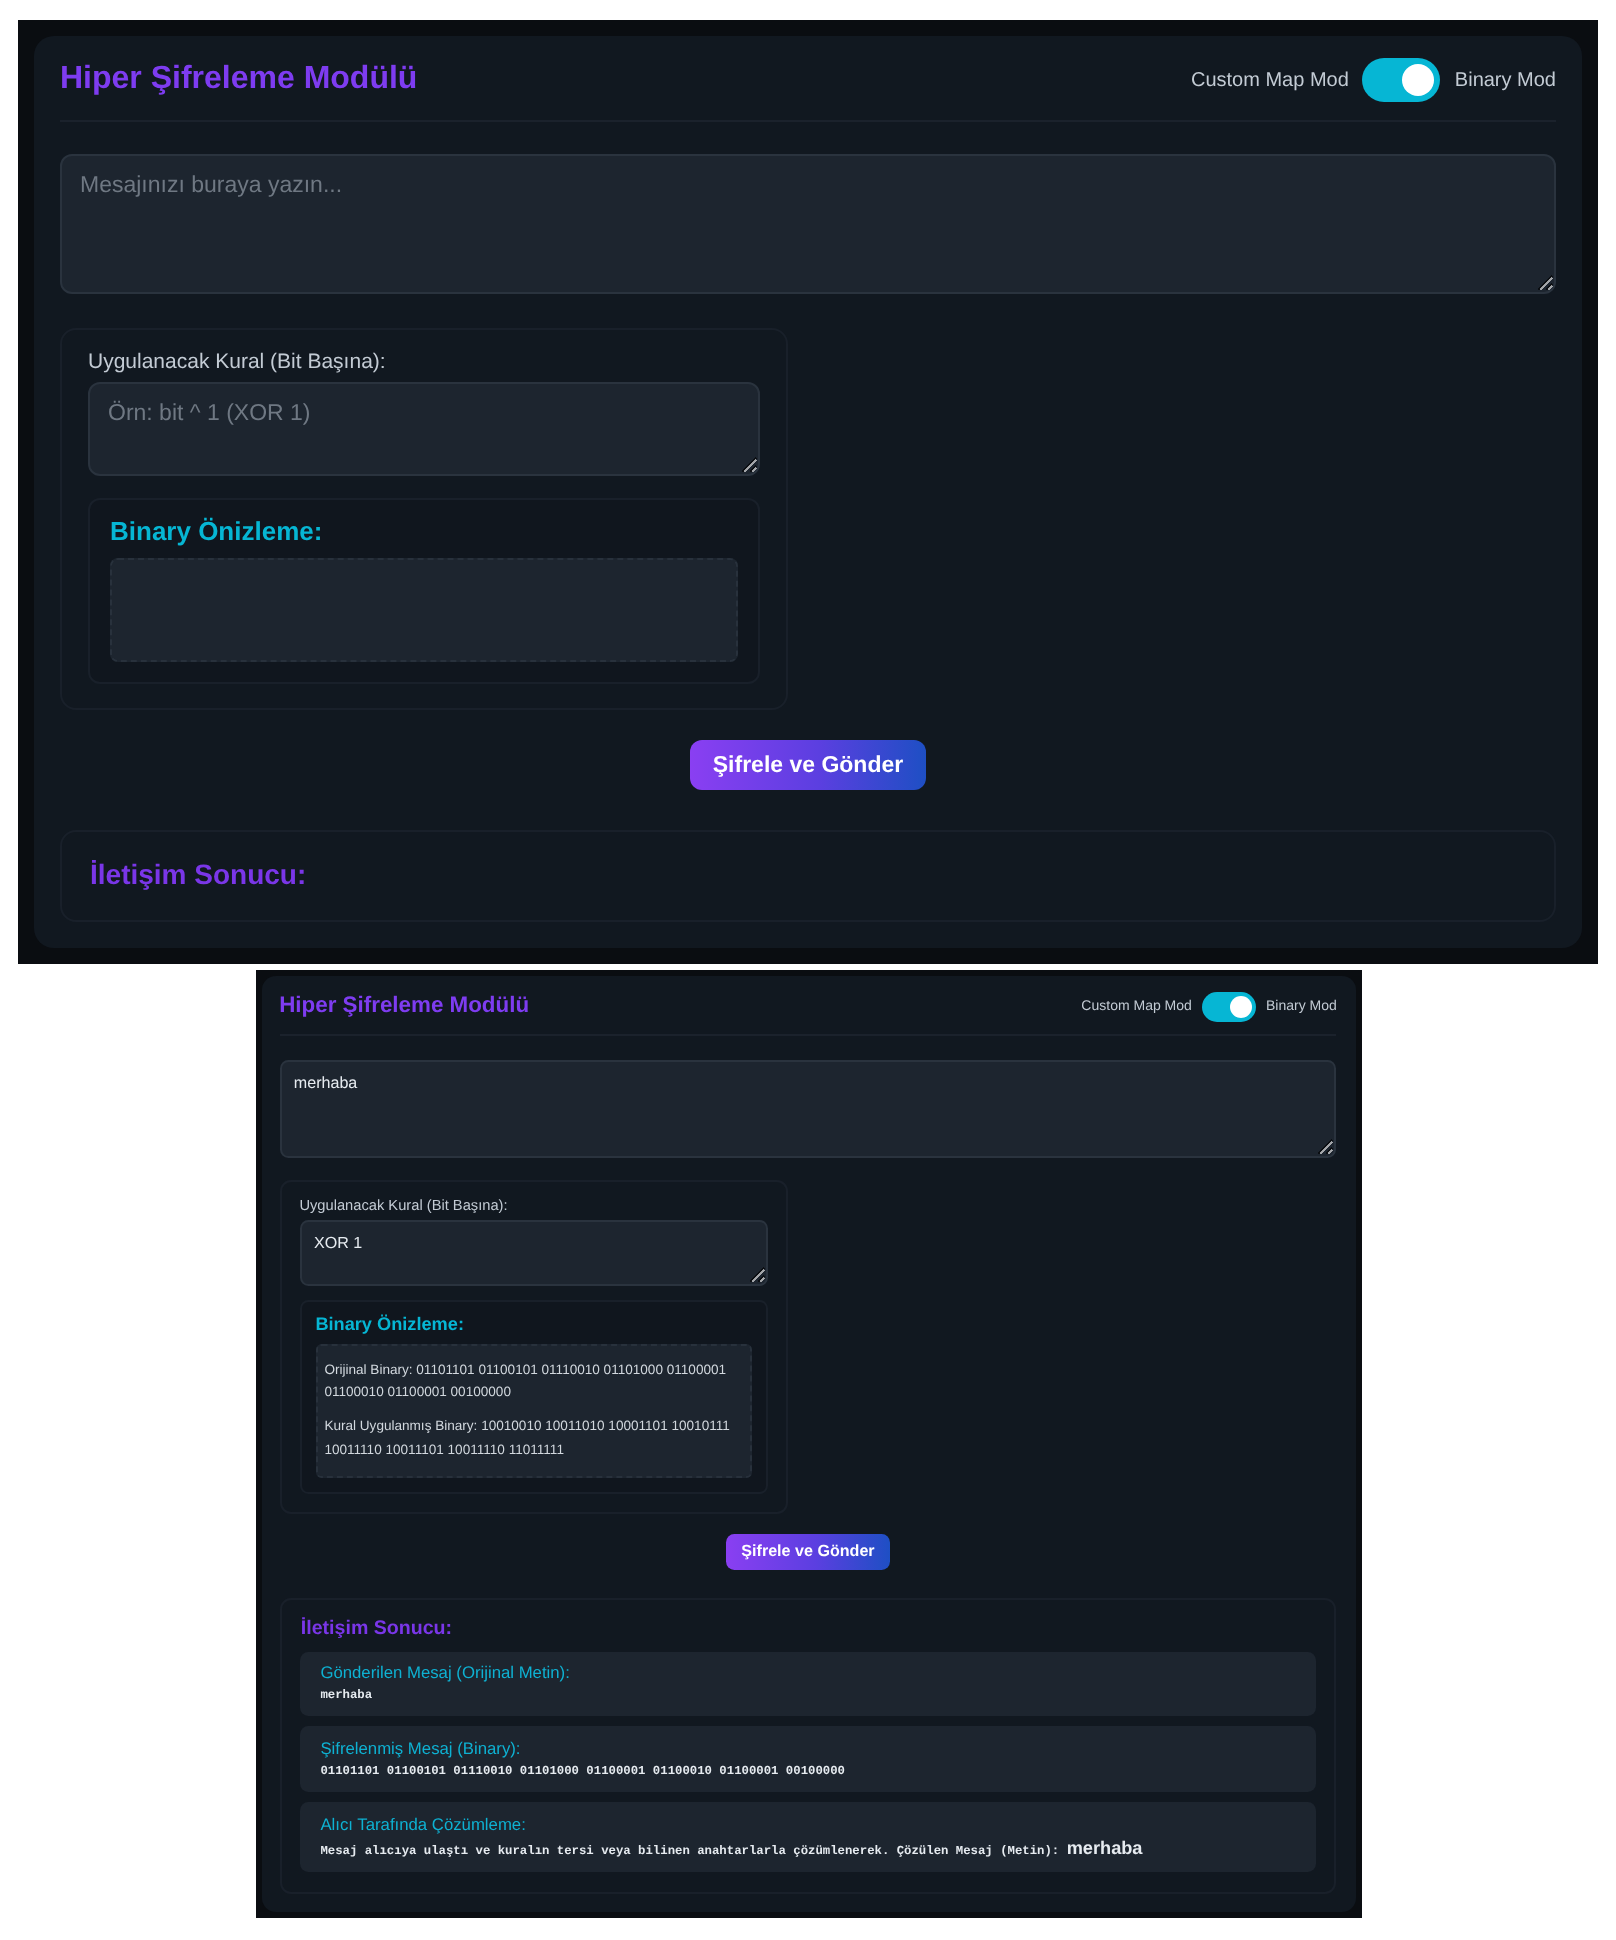  I want to click on result-heading: Şifrelenmiş Mesaj (Binary):, so click(421, 1748).